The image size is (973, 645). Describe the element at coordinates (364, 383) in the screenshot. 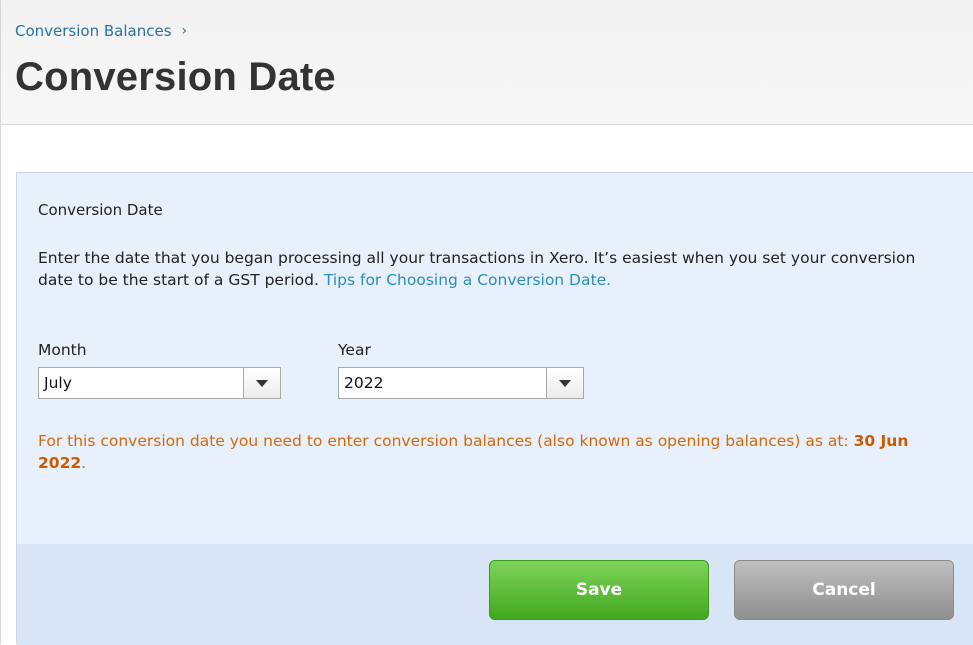

I see `year-select-value: 2022` at that location.